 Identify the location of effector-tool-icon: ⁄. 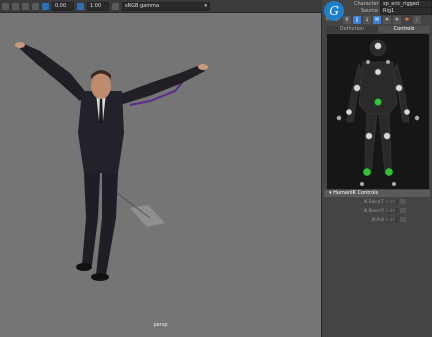
(337, 20).